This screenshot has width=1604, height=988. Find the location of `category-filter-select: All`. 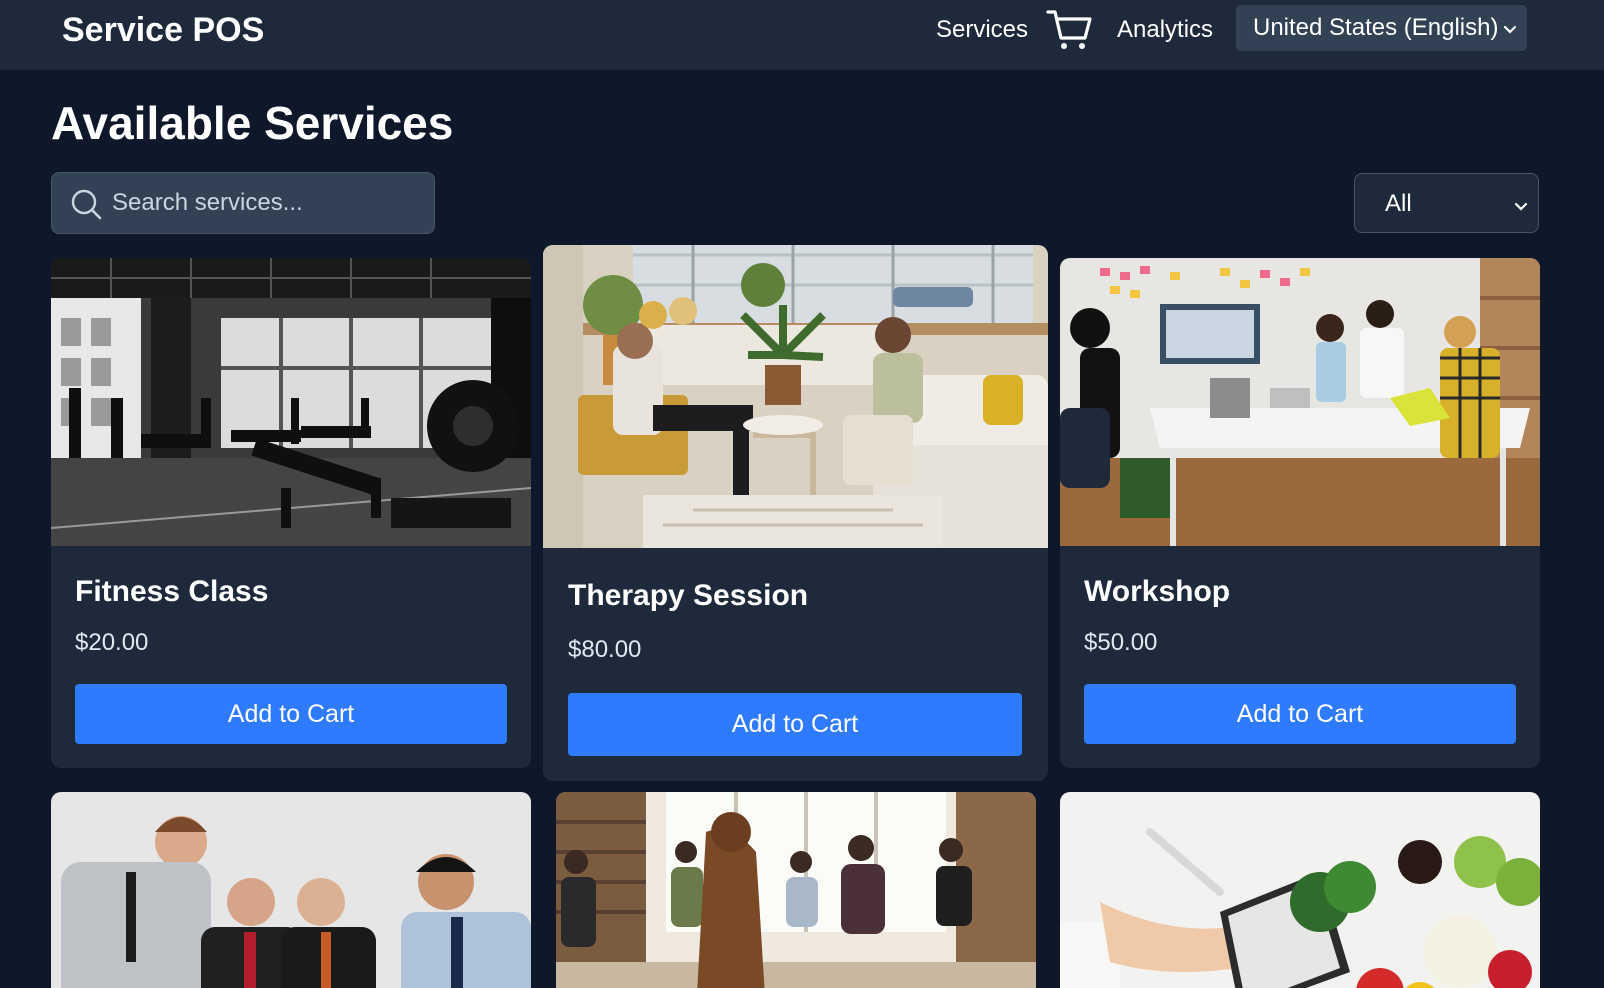

category-filter-select: All is located at coordinates (1446, 203).